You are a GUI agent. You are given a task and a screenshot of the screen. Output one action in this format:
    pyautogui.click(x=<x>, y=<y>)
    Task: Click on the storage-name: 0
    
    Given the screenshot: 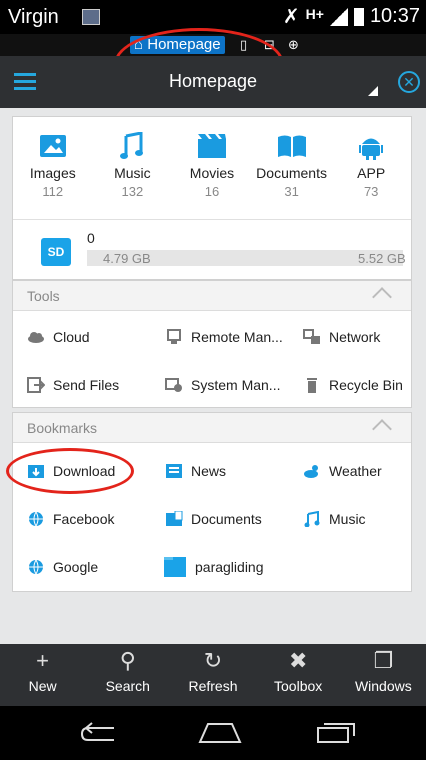 What is the action you would take?
    pyautogui.click(x=91, y=238)
    